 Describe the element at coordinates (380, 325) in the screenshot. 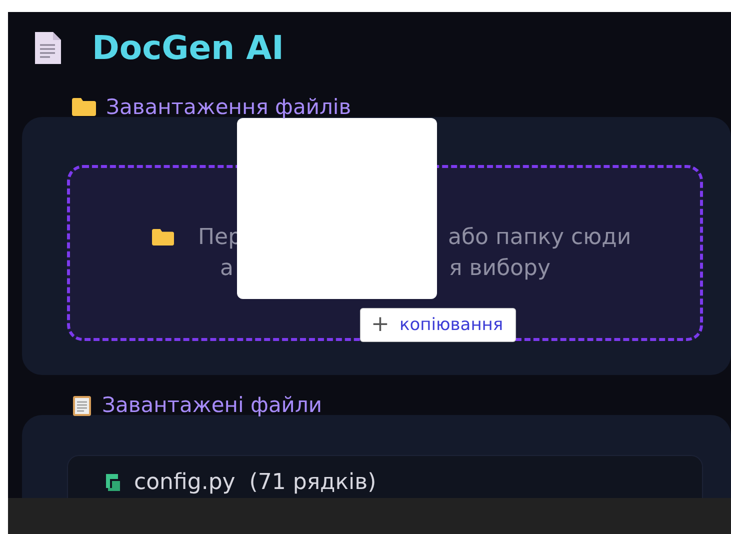

I see `plus-sign: +` at that location.